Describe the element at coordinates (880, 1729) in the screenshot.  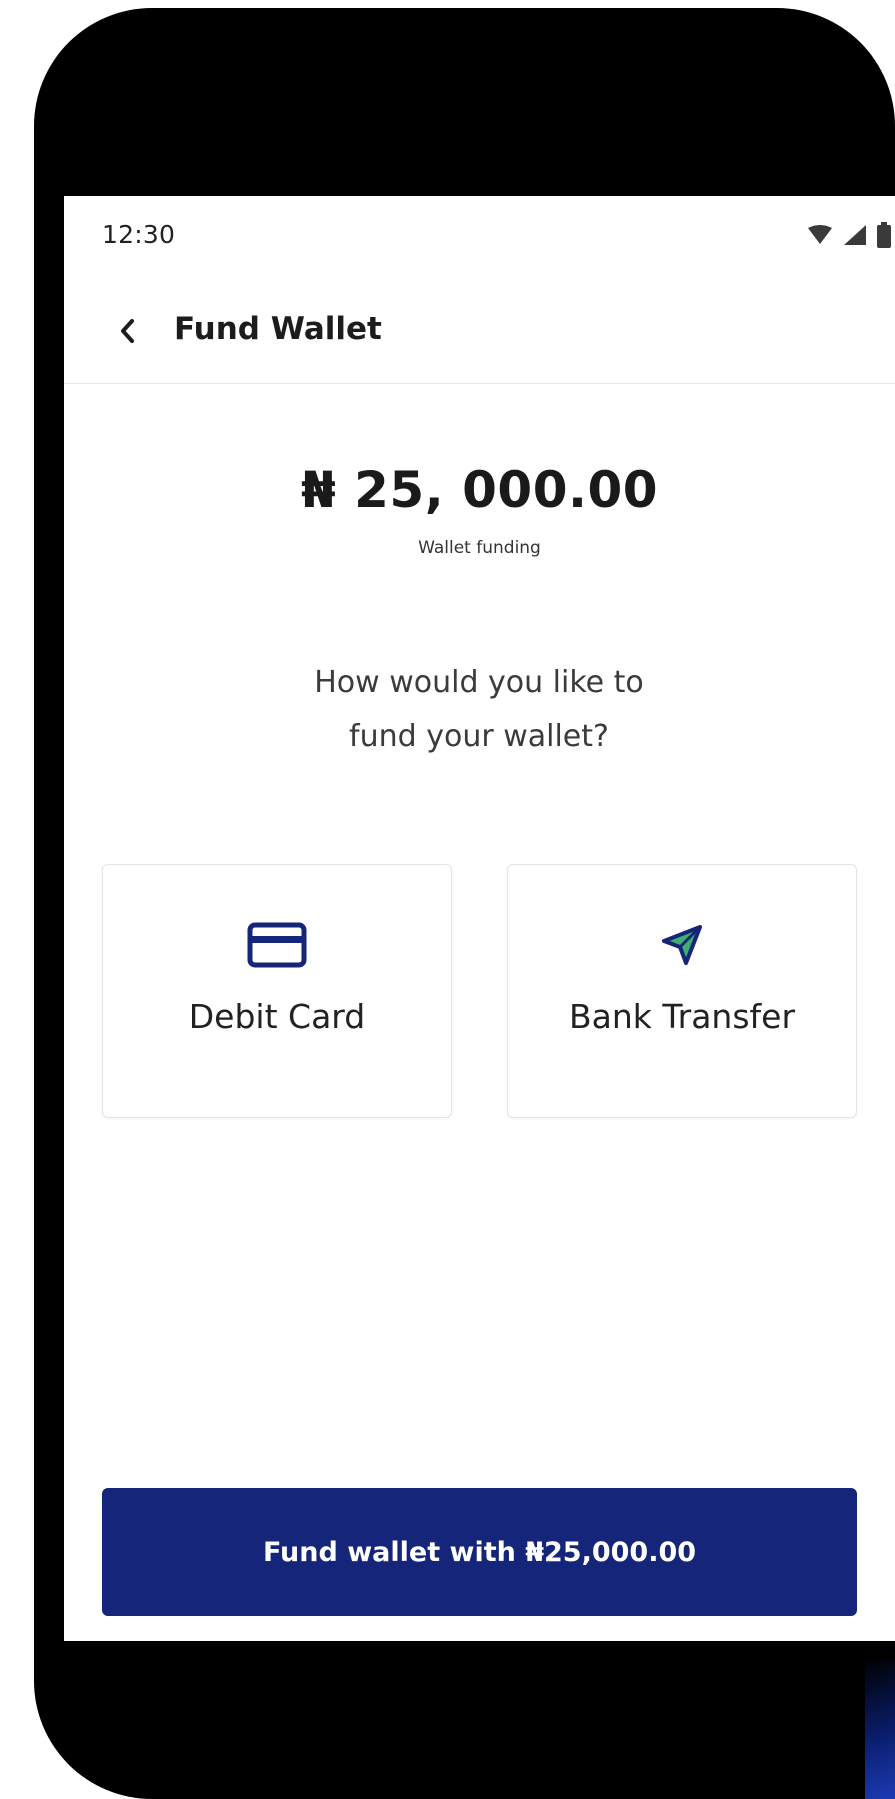
I see `background-accent` at that location.